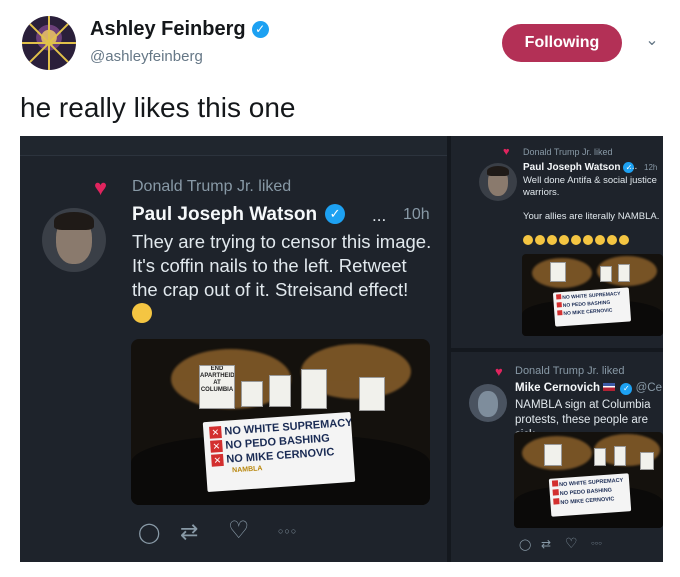 This screenshot has width=680, height=577. What do you see at coordinates (233, 146) in the screenshot?
I see `cropped-previous-tweet` at bounding box center [233, 146].